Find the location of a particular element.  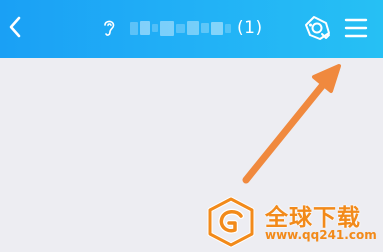

member-count: (1) is located at coordinates (250, 28).